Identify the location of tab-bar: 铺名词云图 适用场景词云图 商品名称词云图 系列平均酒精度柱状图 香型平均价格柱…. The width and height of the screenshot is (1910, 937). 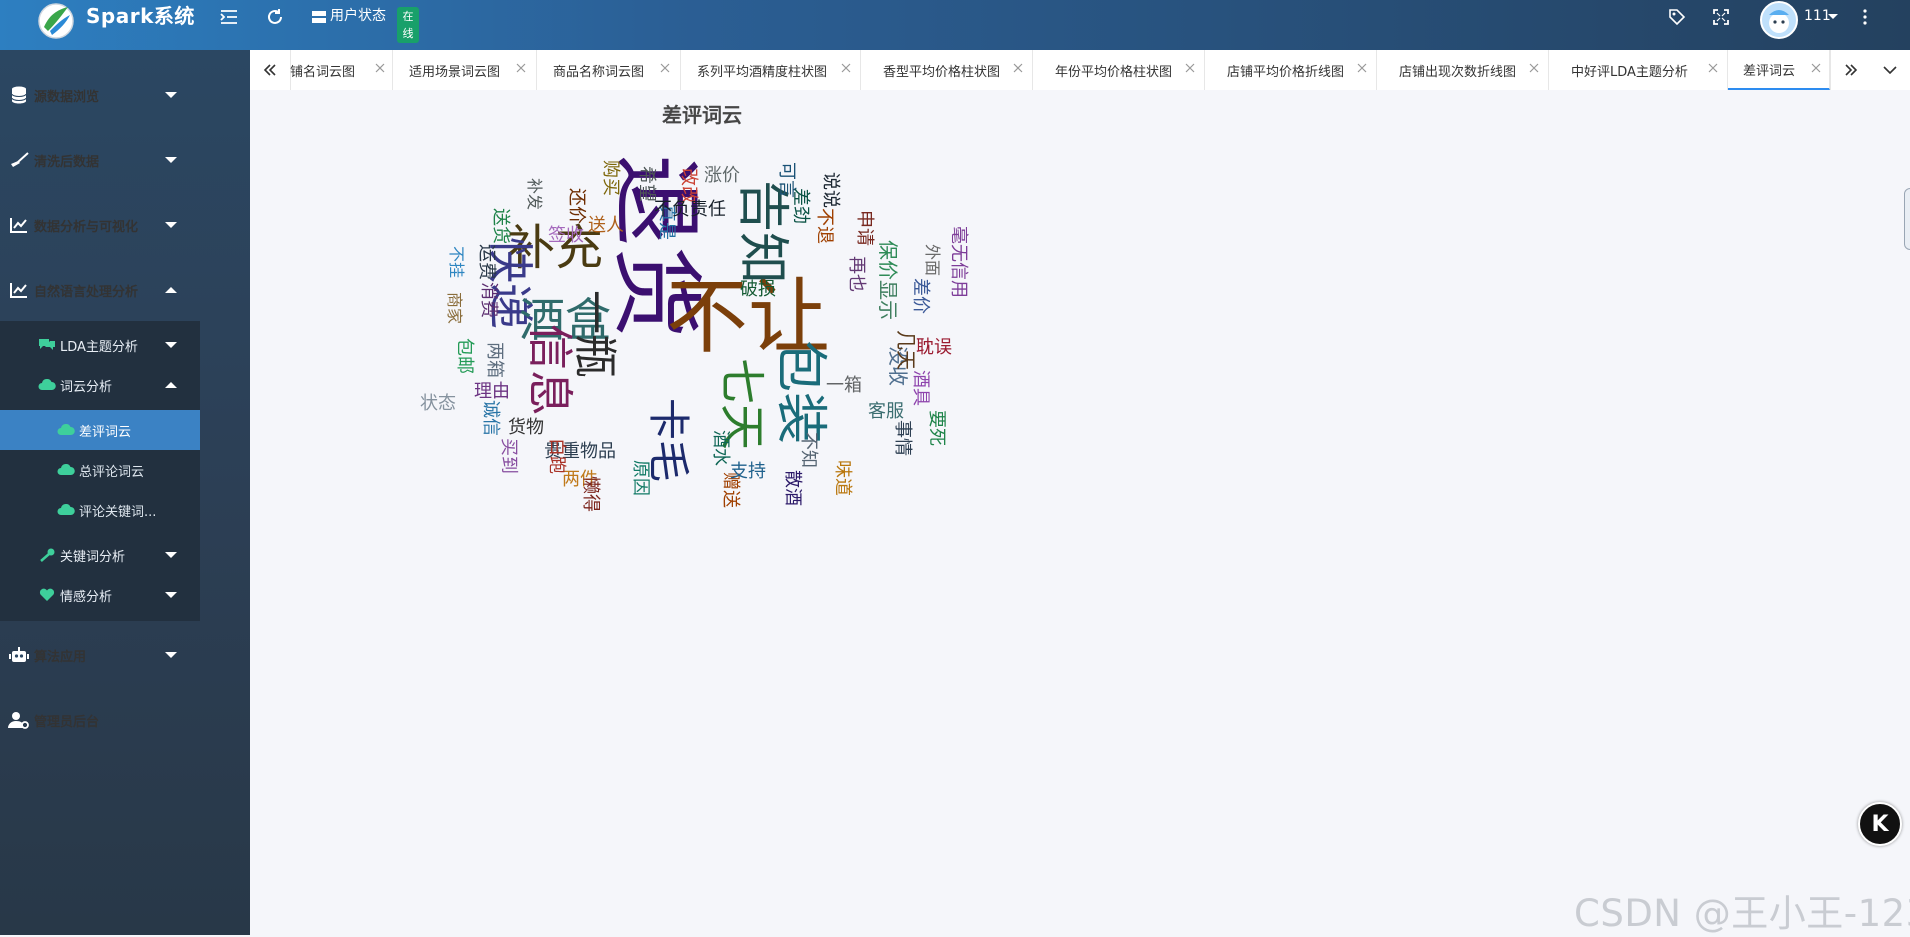
(1080, 70).